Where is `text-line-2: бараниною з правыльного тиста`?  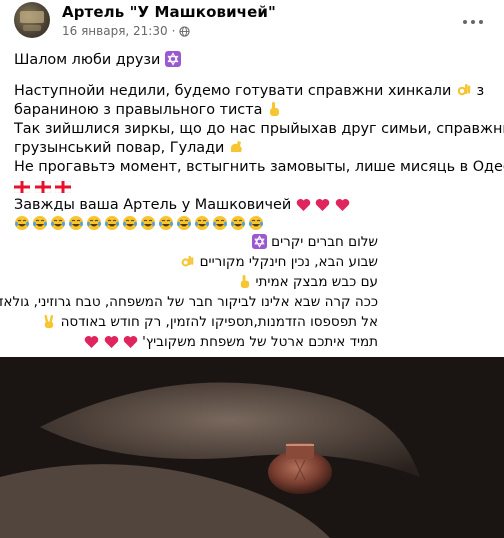
text-line-2: бараниною з правыльного тиста is located at coordinates (254, 110).